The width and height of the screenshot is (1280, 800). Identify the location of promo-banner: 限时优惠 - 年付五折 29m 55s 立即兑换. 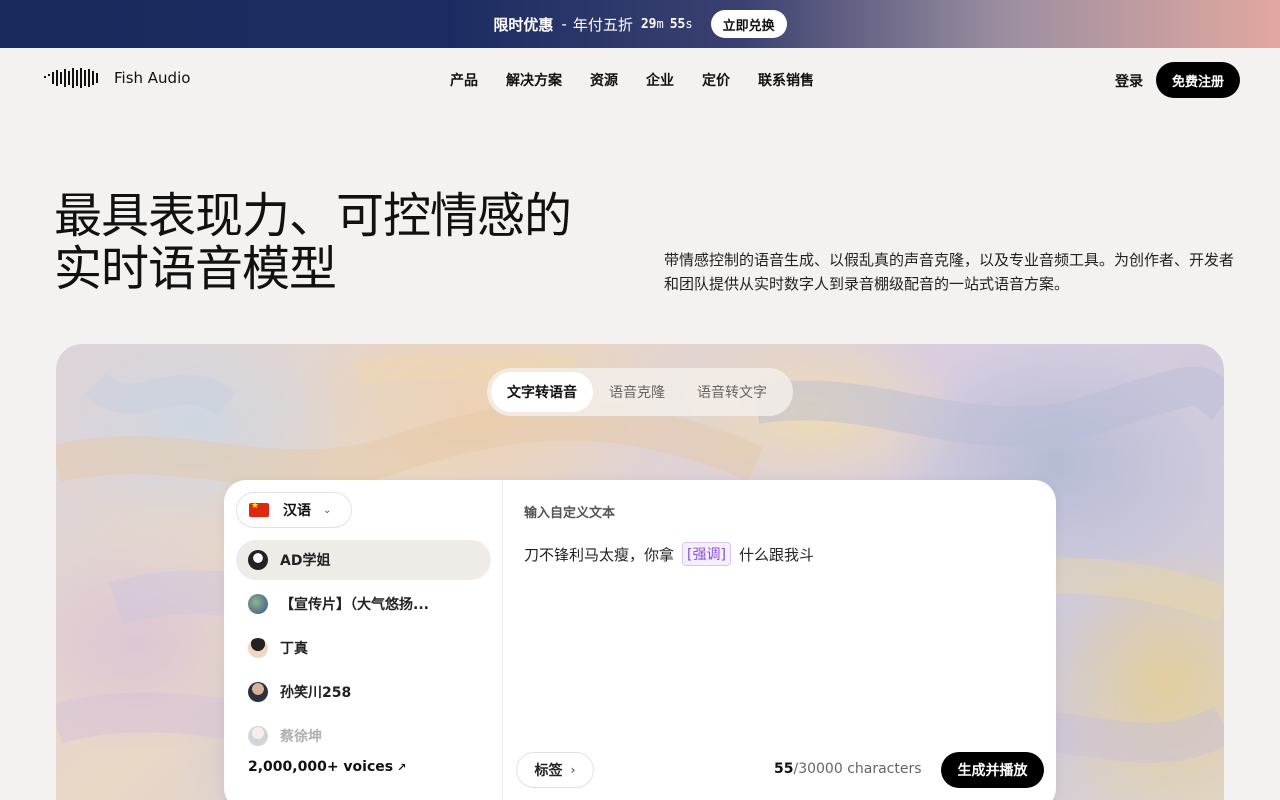
(640, 24).